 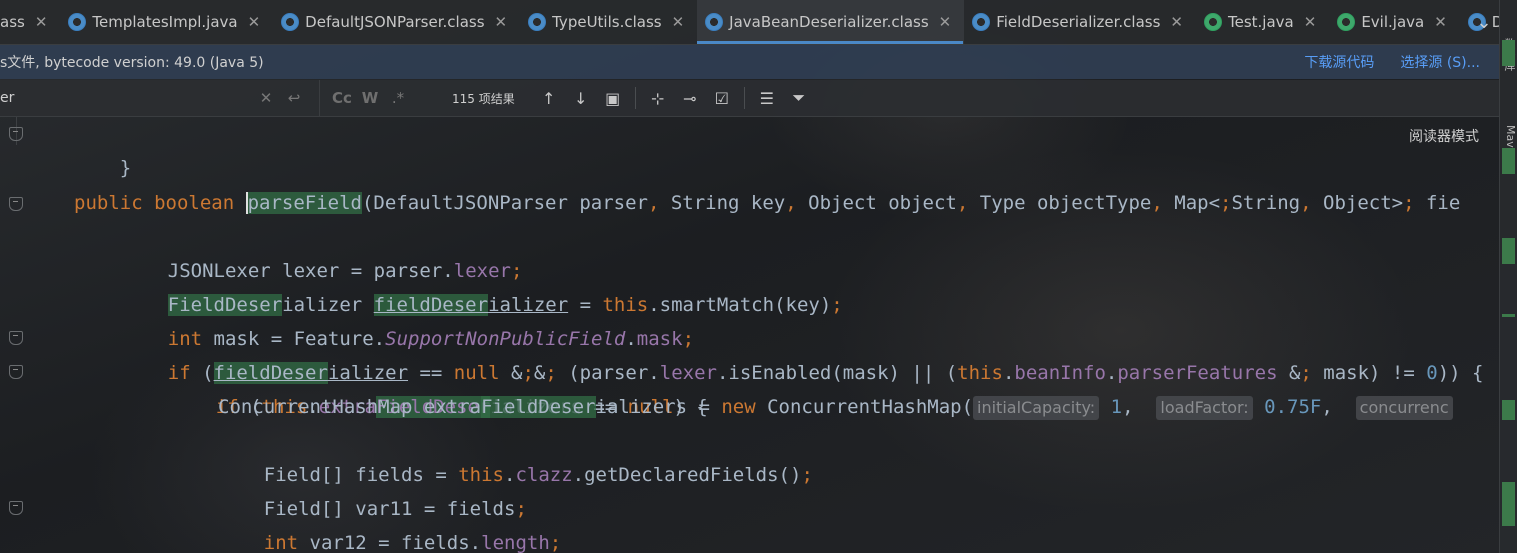 What do you see at coordinates (750, 98) in the screenshot?
I see `find-bar: ✕ ↩ Cc W .* 115 项结果 ↑ ↓ ▣ ⊹ ⊸ ☑ ☰ ⏷` at bounding box center [750, 98].